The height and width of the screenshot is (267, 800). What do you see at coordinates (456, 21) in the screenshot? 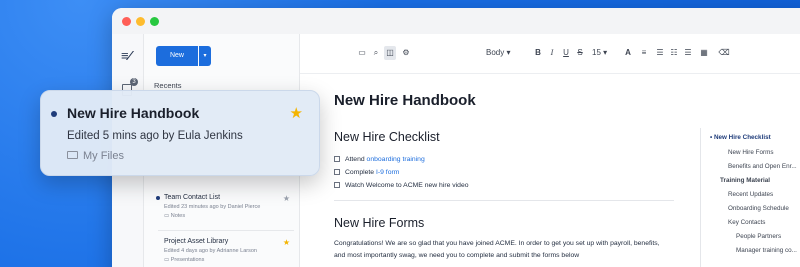
I see `title-bar` at bounding box center [456, 21].